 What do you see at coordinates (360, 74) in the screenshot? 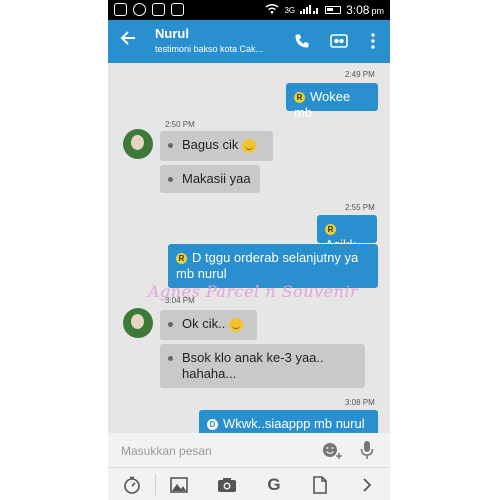
I see `message-timestamp: 2:49 PM` at bounding box center [360, 74].